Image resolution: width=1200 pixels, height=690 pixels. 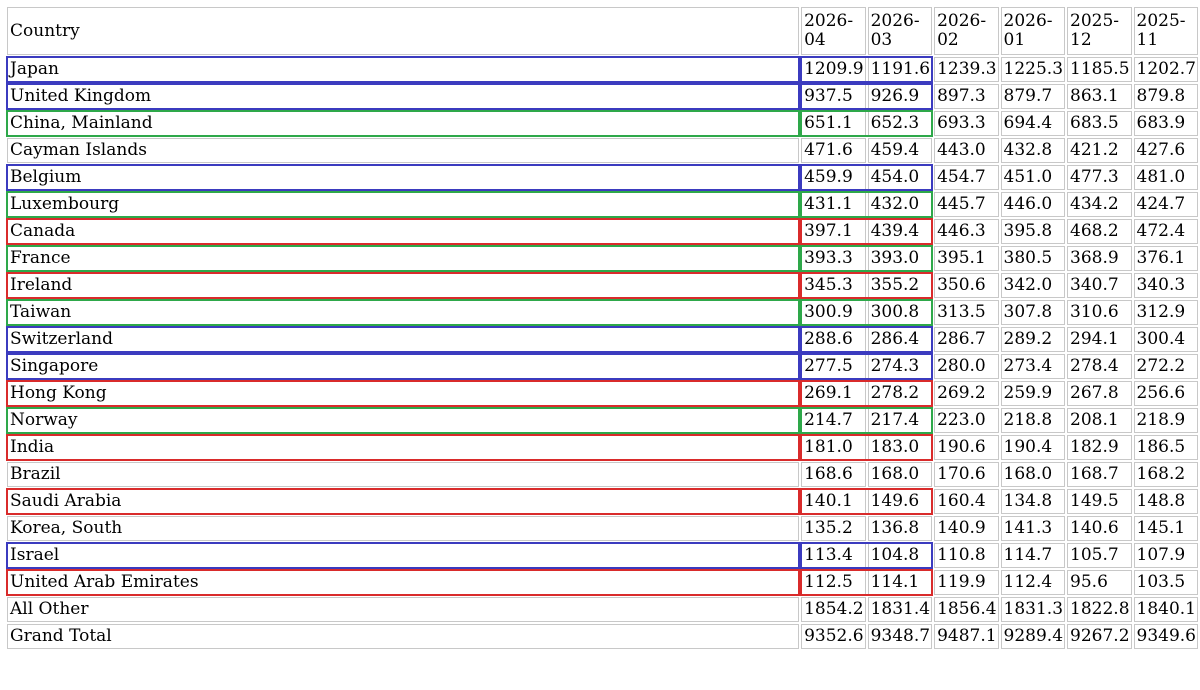 I want to click on value-cell: 879.8, so click(x=1165, y=96).